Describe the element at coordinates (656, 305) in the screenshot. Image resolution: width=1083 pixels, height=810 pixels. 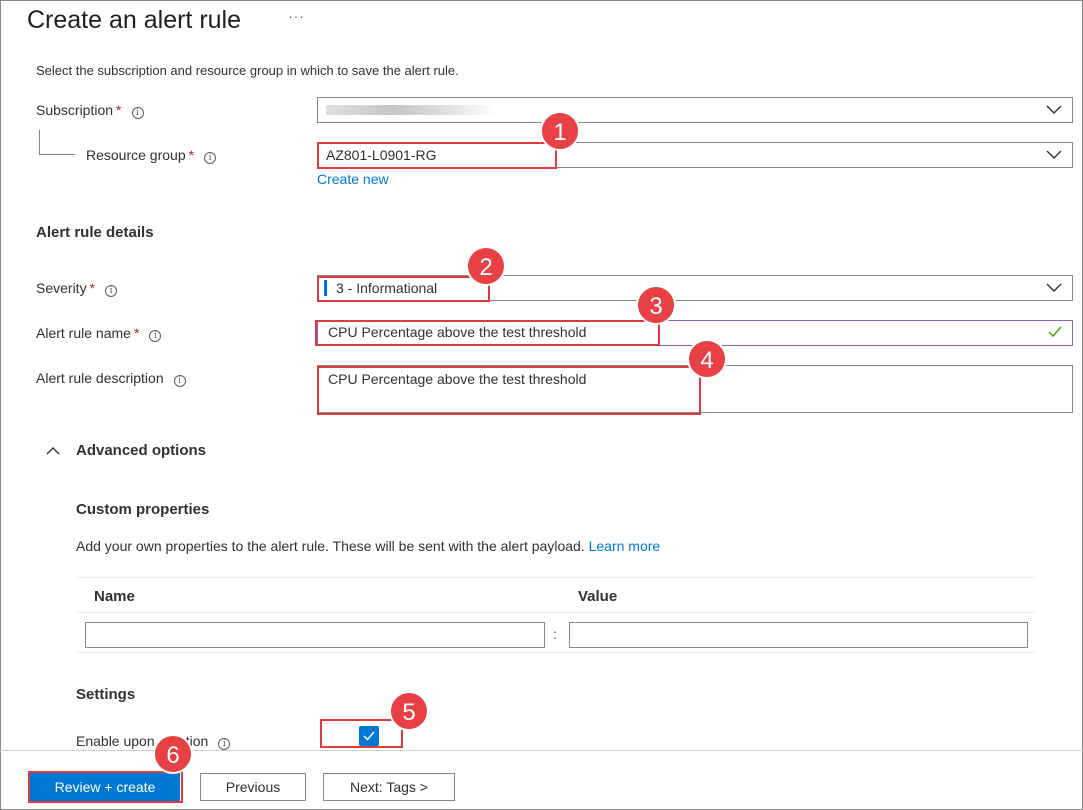
I see `callout-badge-3: 3` at that location.